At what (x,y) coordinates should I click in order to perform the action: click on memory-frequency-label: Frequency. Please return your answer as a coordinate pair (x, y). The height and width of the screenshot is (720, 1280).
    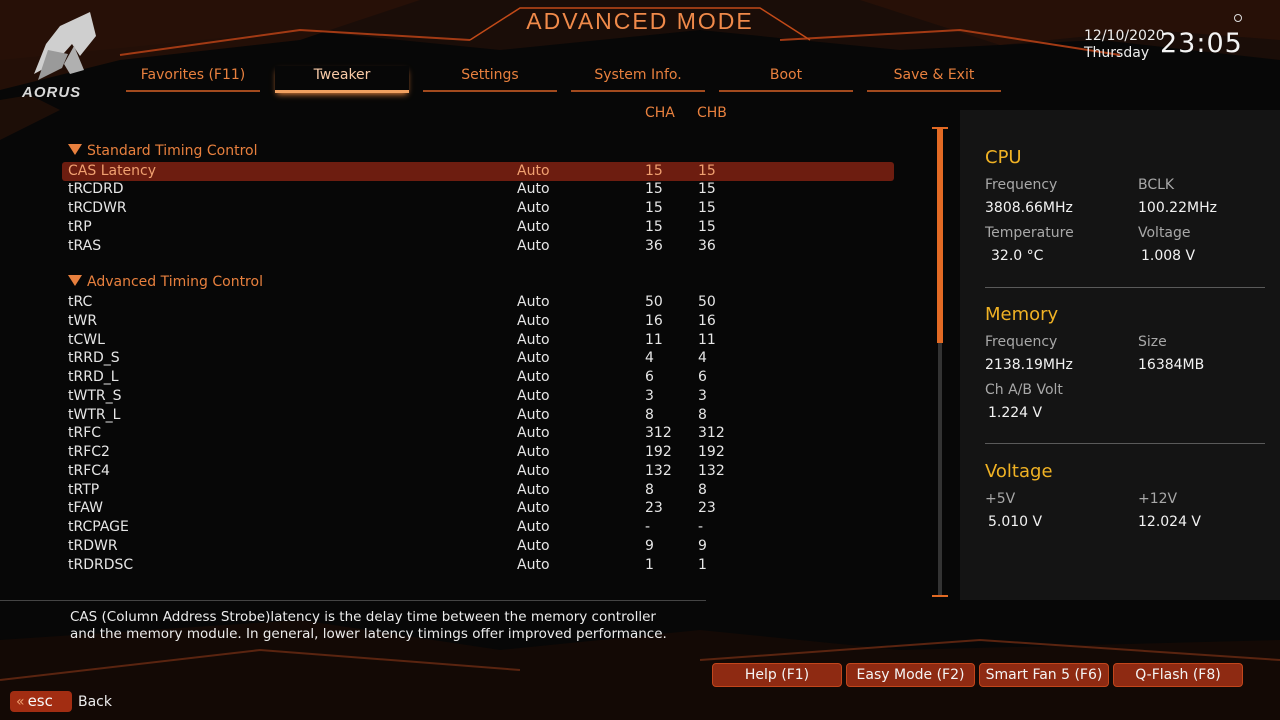
    Looking at the image, I should click on (1021, 342).